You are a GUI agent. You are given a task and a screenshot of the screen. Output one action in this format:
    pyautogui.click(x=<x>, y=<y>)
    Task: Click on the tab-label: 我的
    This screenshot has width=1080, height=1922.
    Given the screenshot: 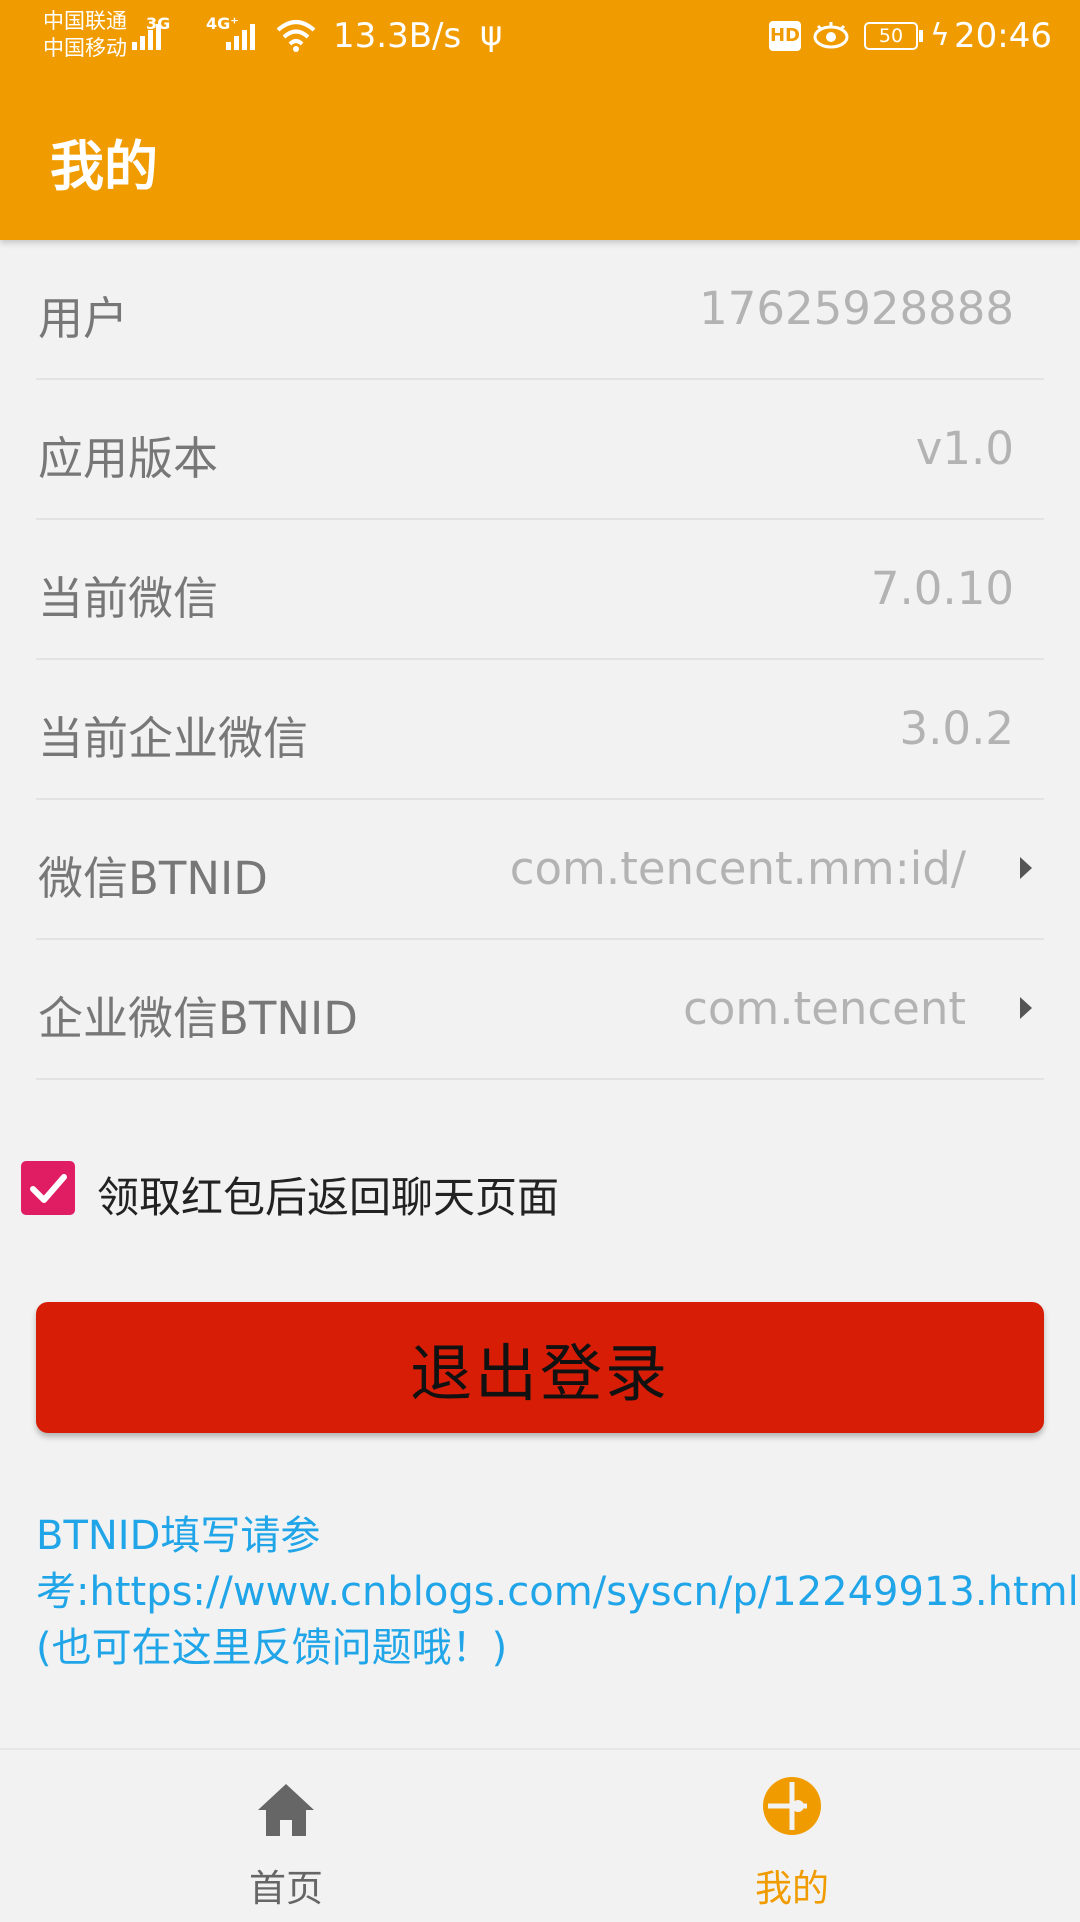 What is the action you would take?
    pyautogui.click(x=792, y=1888)
    